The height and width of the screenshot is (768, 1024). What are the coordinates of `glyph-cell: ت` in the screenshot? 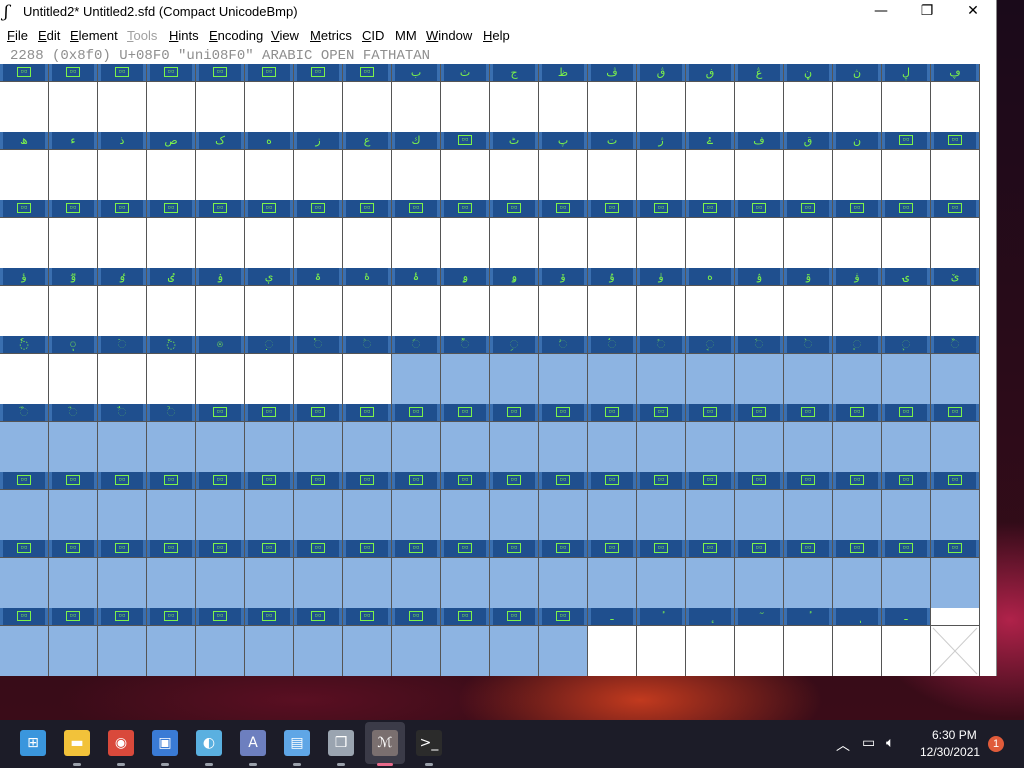 It's located at (612, 166).